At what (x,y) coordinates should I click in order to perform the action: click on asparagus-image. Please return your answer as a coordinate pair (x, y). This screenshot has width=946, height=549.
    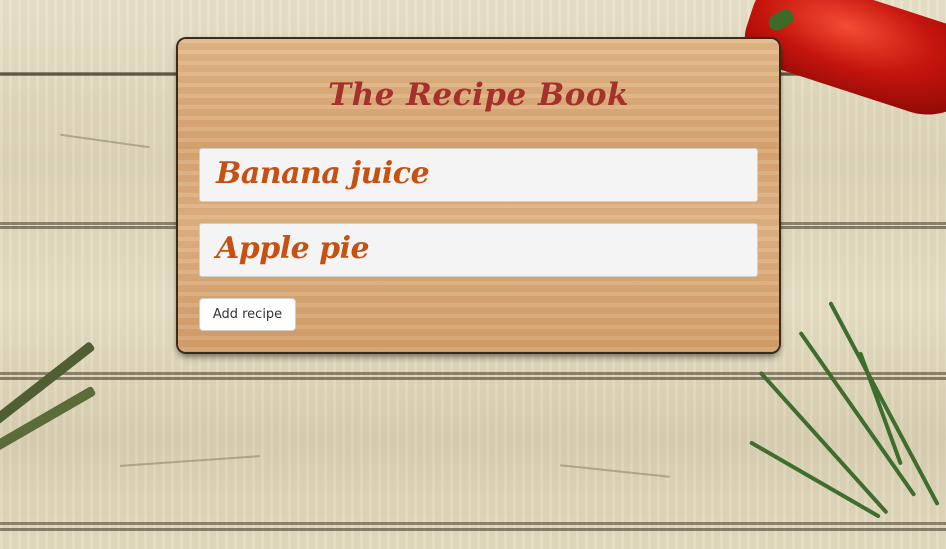
    Looking at the image, I should click on (55, 390).